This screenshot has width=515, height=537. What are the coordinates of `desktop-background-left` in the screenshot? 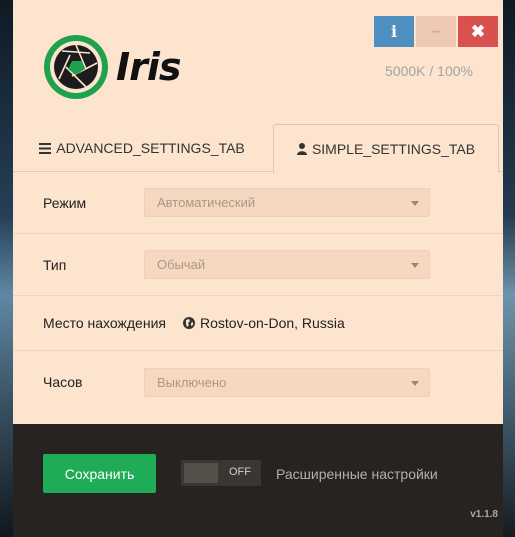 It's located at (6, 268).